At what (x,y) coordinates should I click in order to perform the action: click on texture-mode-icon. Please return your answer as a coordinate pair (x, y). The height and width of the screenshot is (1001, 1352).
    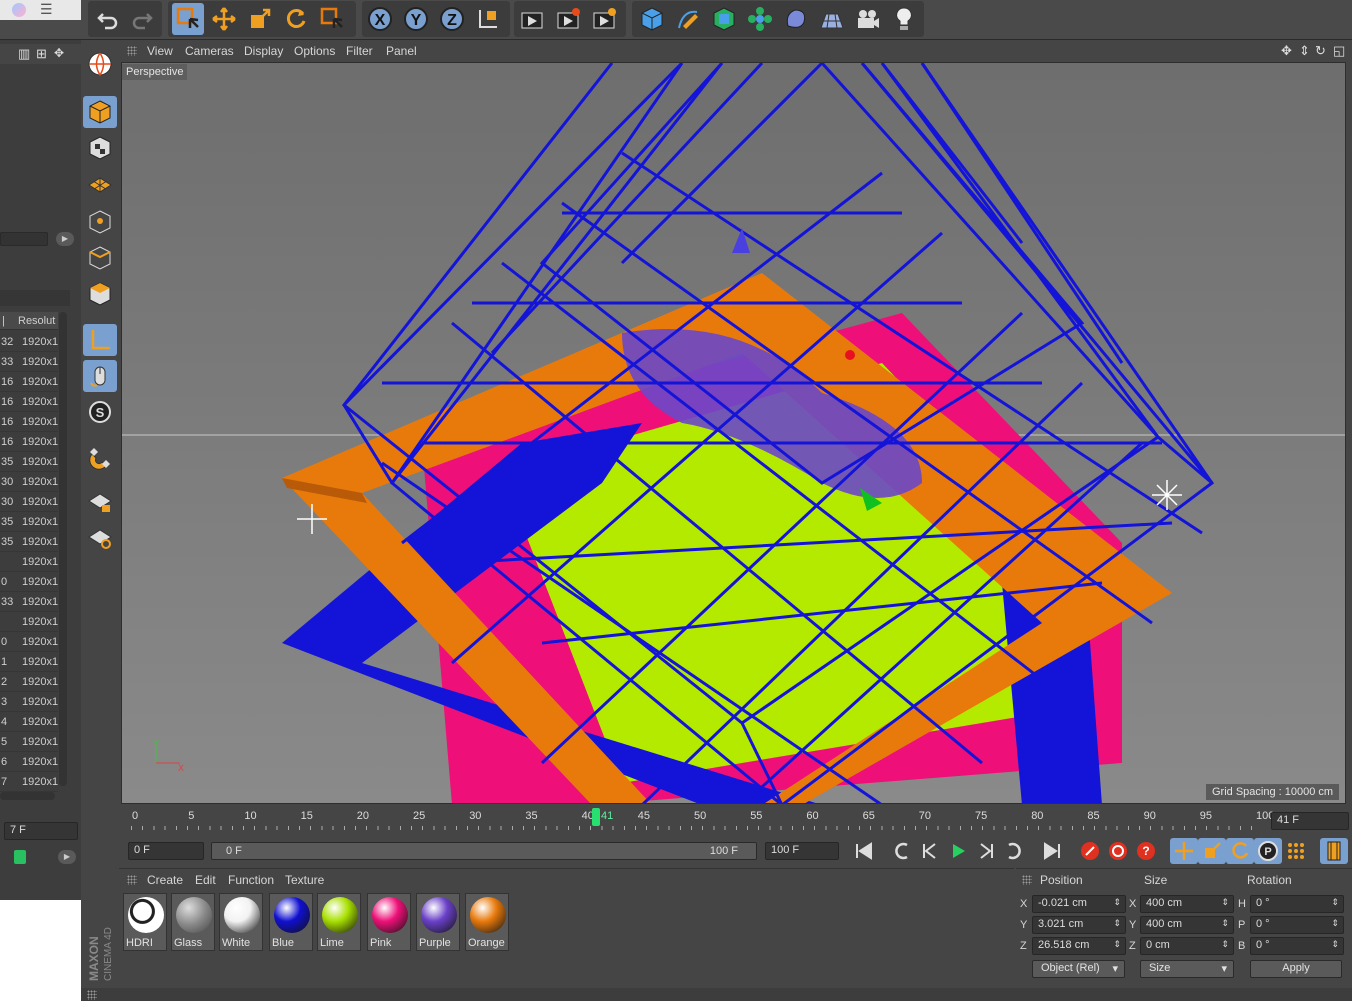
    Looking at the image, I should click on (100, 148).